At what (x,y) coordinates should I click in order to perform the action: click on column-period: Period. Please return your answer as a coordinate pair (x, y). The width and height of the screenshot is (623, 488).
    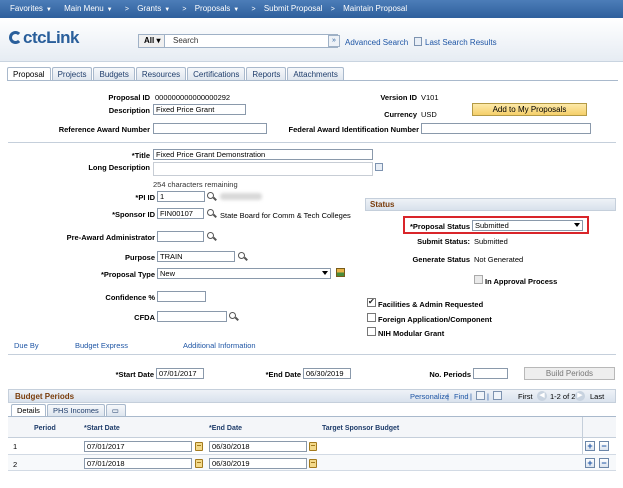
    Looking at the image, I should click on (45, 428).